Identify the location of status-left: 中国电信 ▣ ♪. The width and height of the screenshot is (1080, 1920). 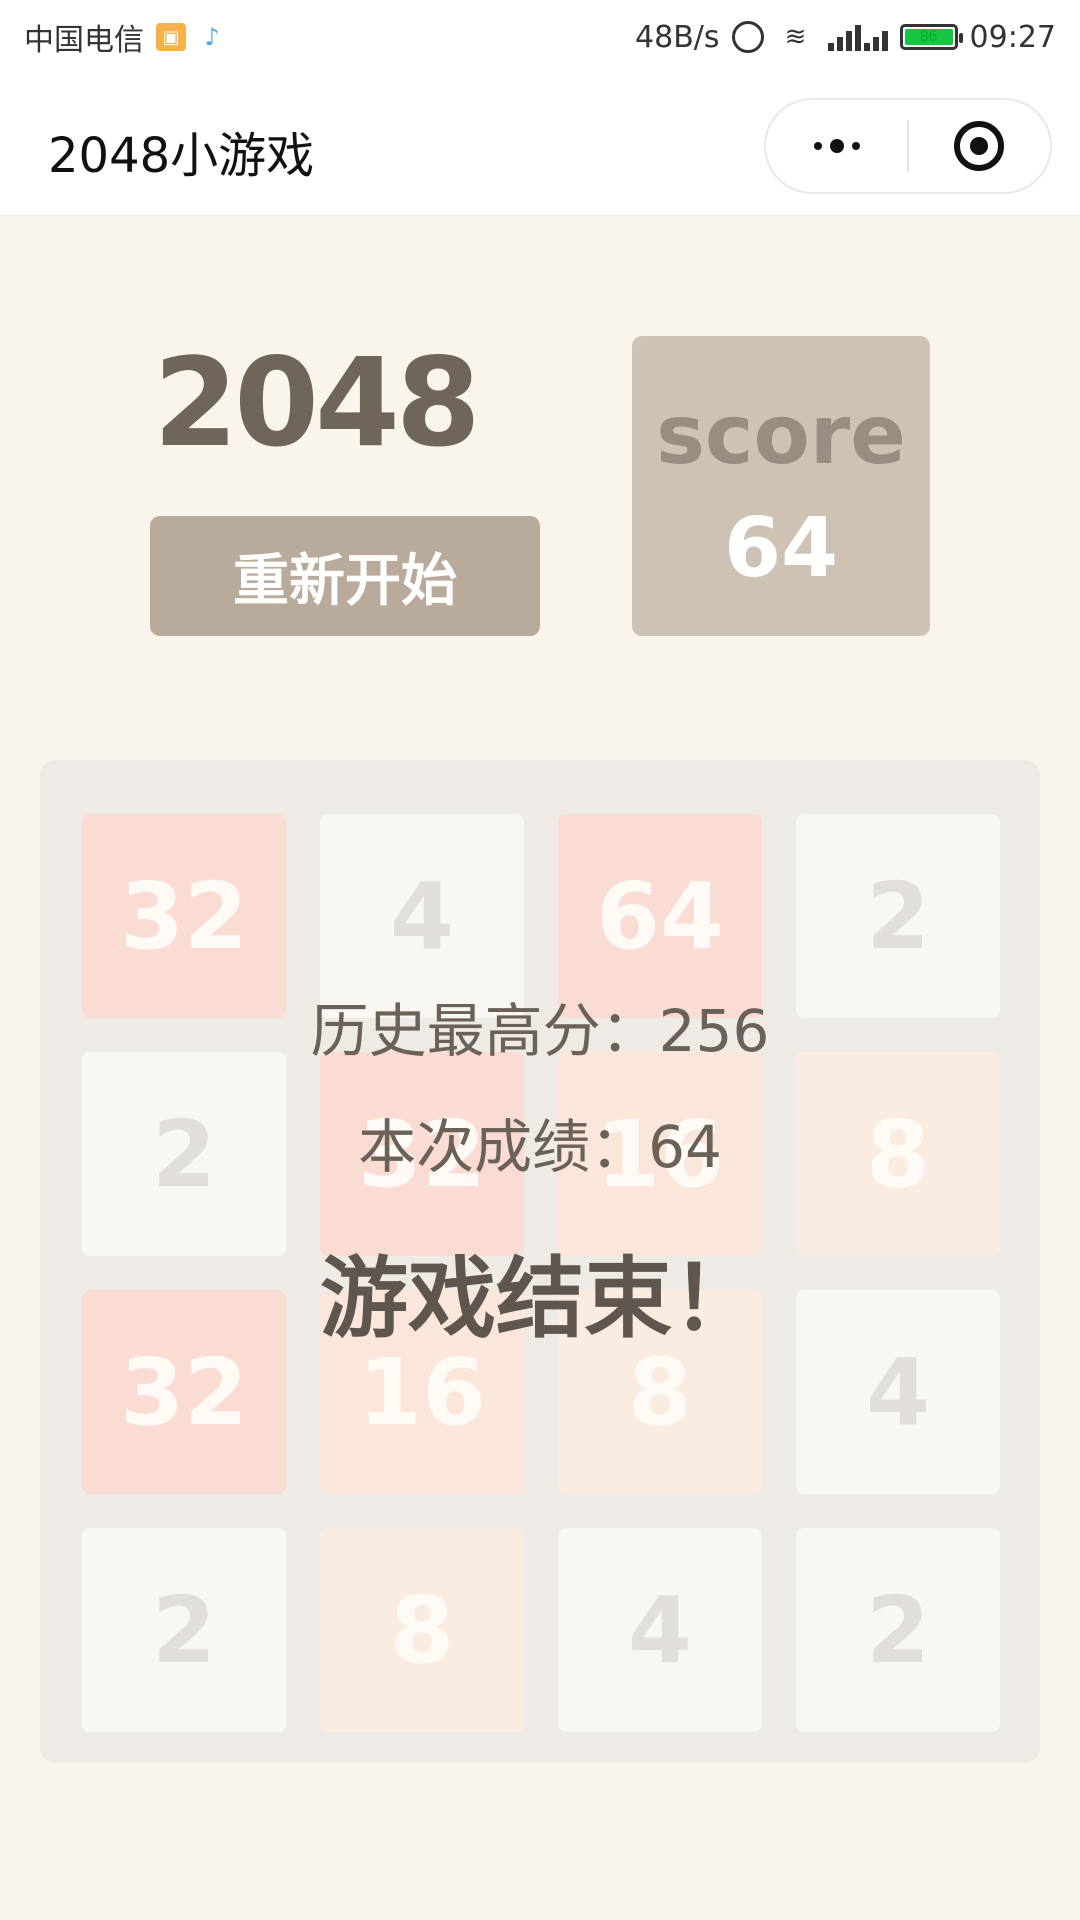
(125, 37).